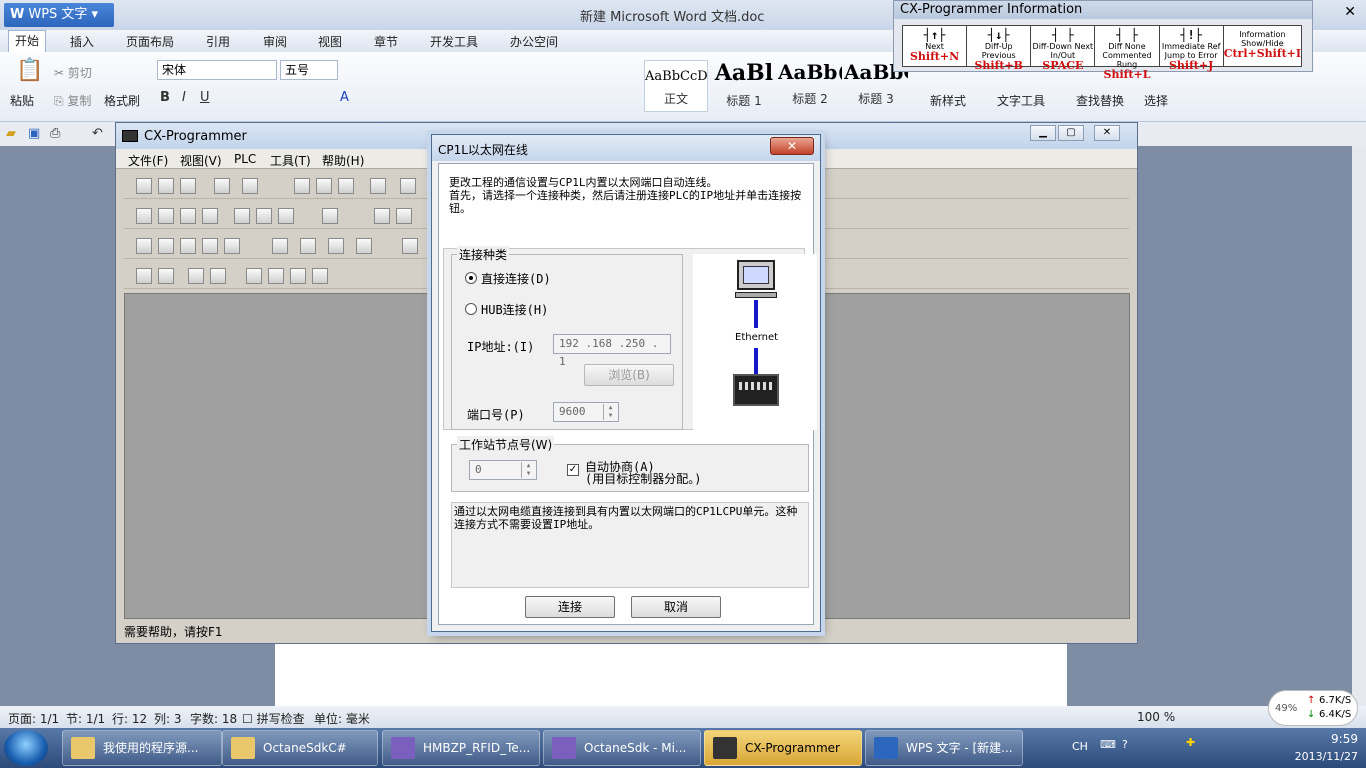 The image size is (1366, 768). I want to click on tab-page-layout: 页面布局, so click(150, 41).